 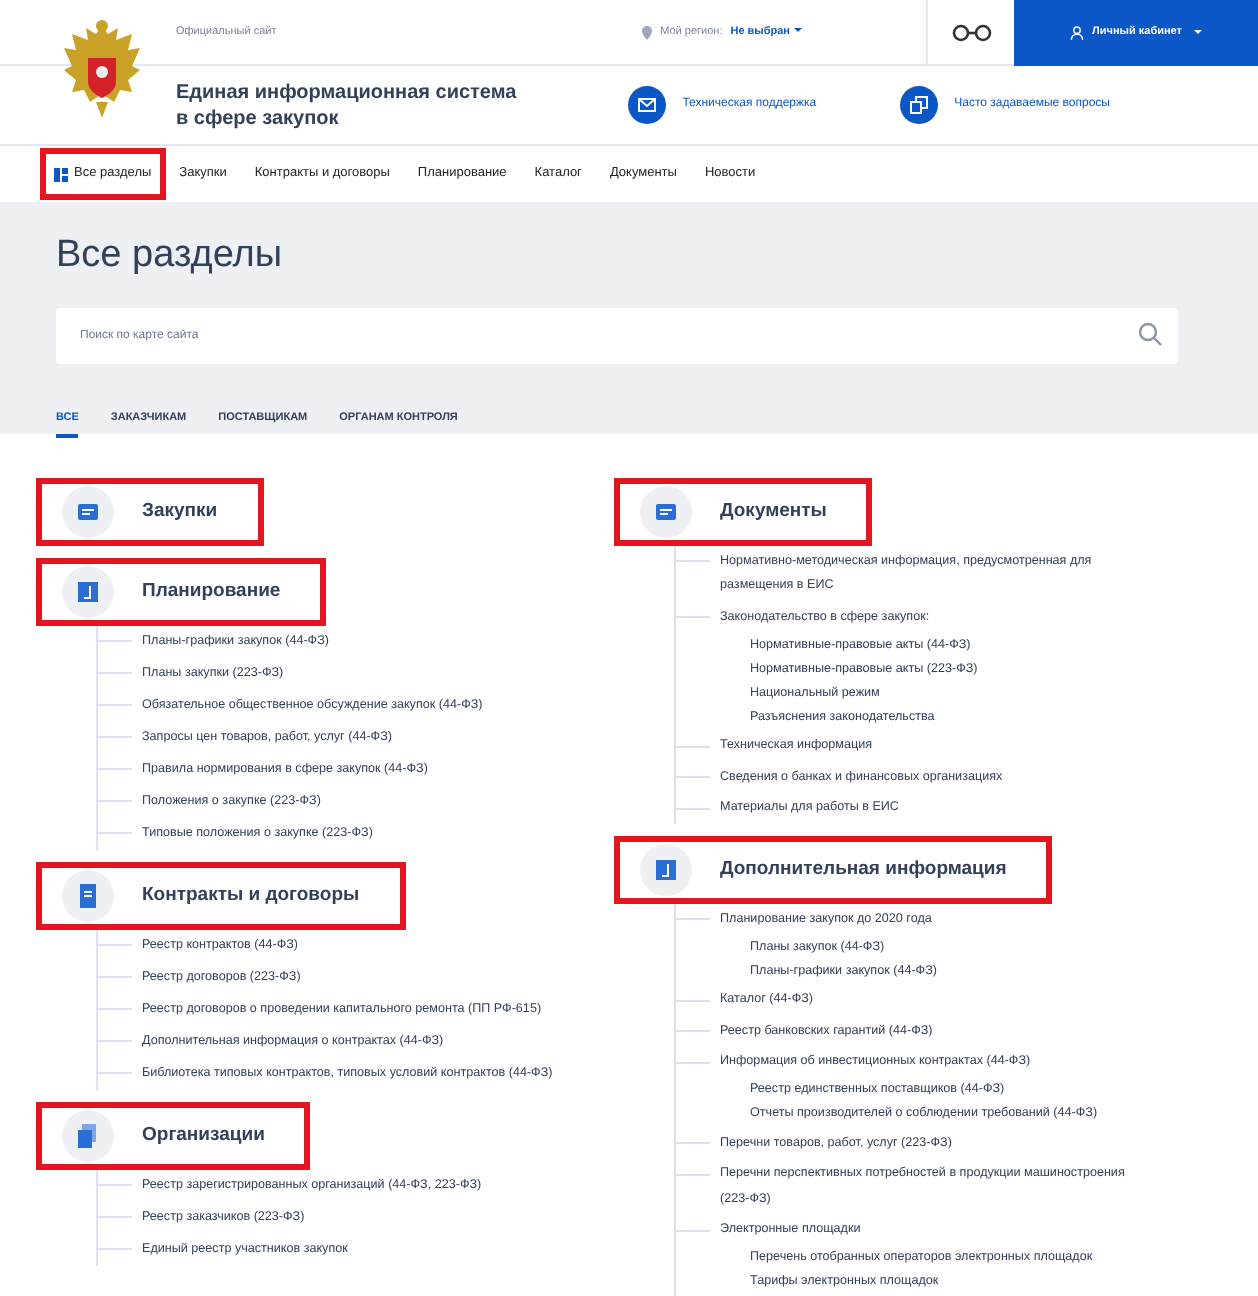 I want to click on section-title: Контракты и договоры, so click(x=251, y=895).